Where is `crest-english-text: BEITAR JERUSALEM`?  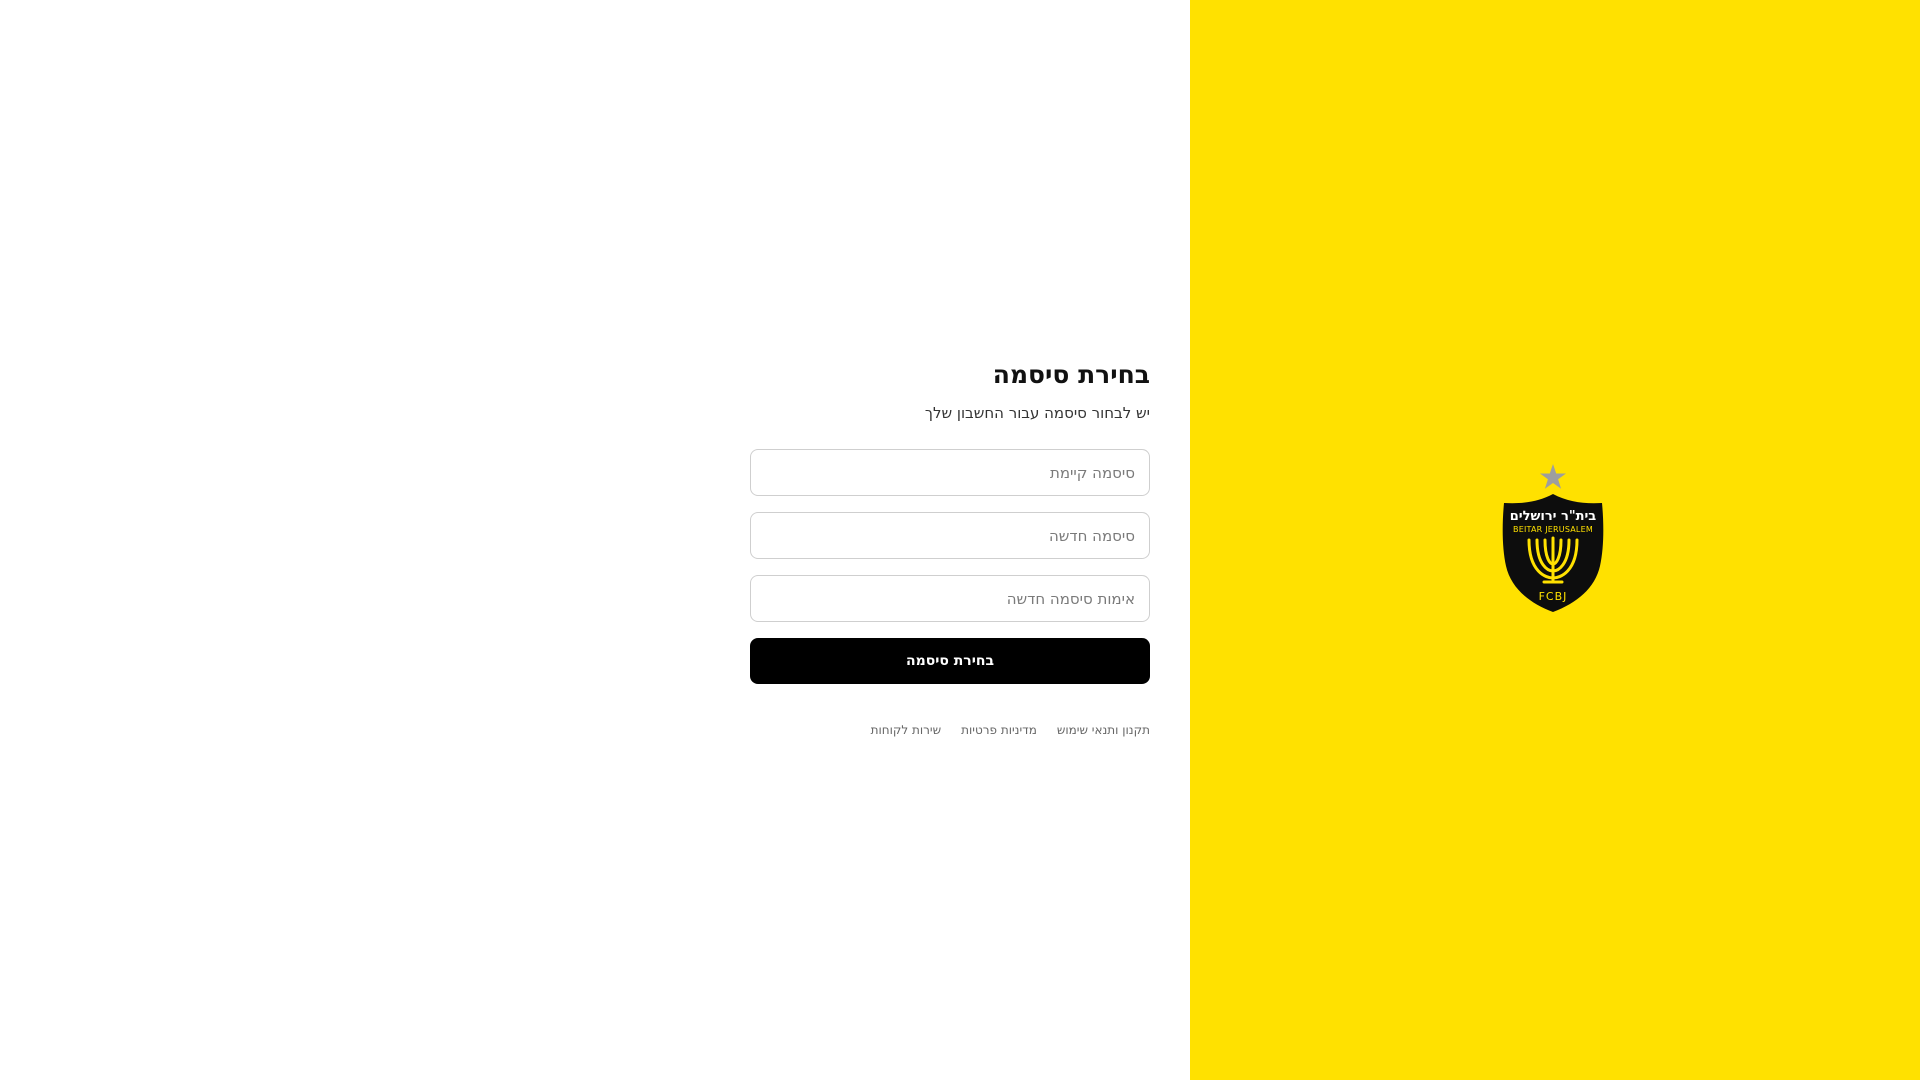
crest-english-text: BEITAR JERUSALEM is located at coordinates (1553, 529).